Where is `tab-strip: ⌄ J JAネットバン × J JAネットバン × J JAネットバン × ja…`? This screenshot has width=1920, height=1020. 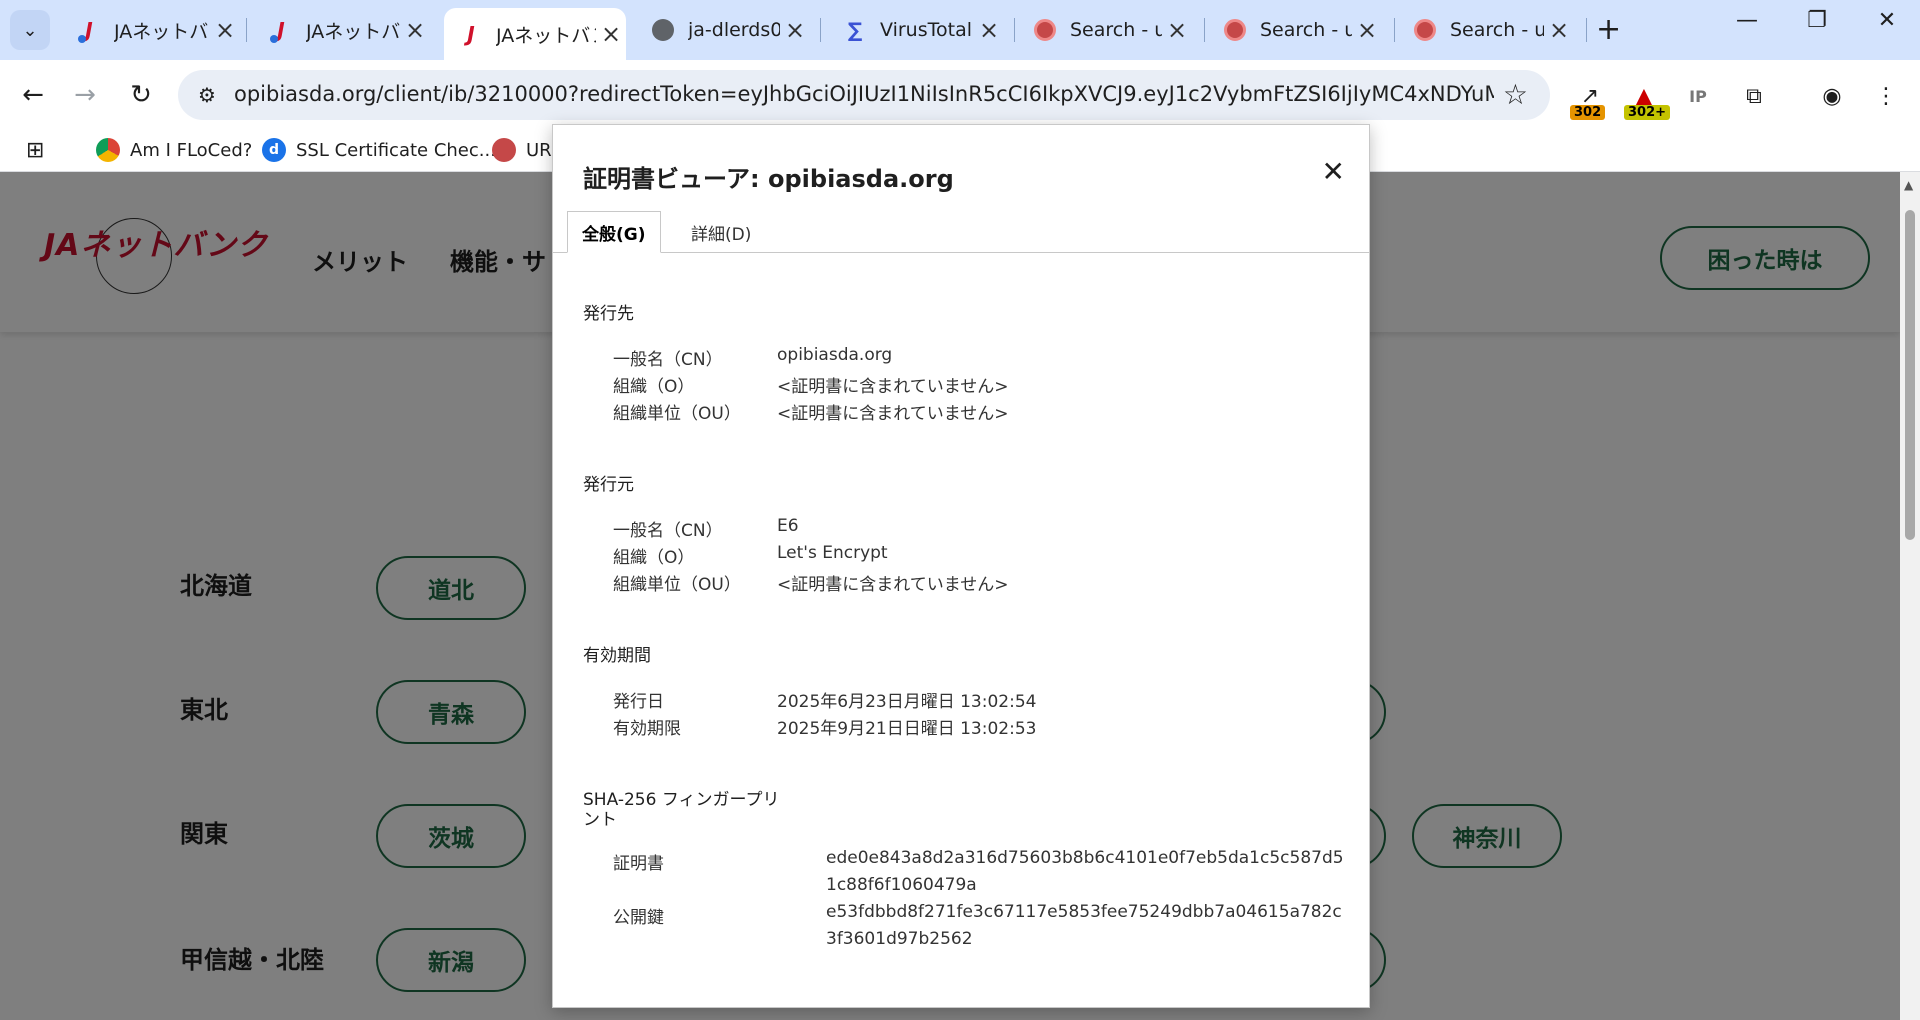
tab-strip: ⌄ J JAネットバン × J JAネットバン × J JAネットバン × ja… is located at coordinates (960, 30).